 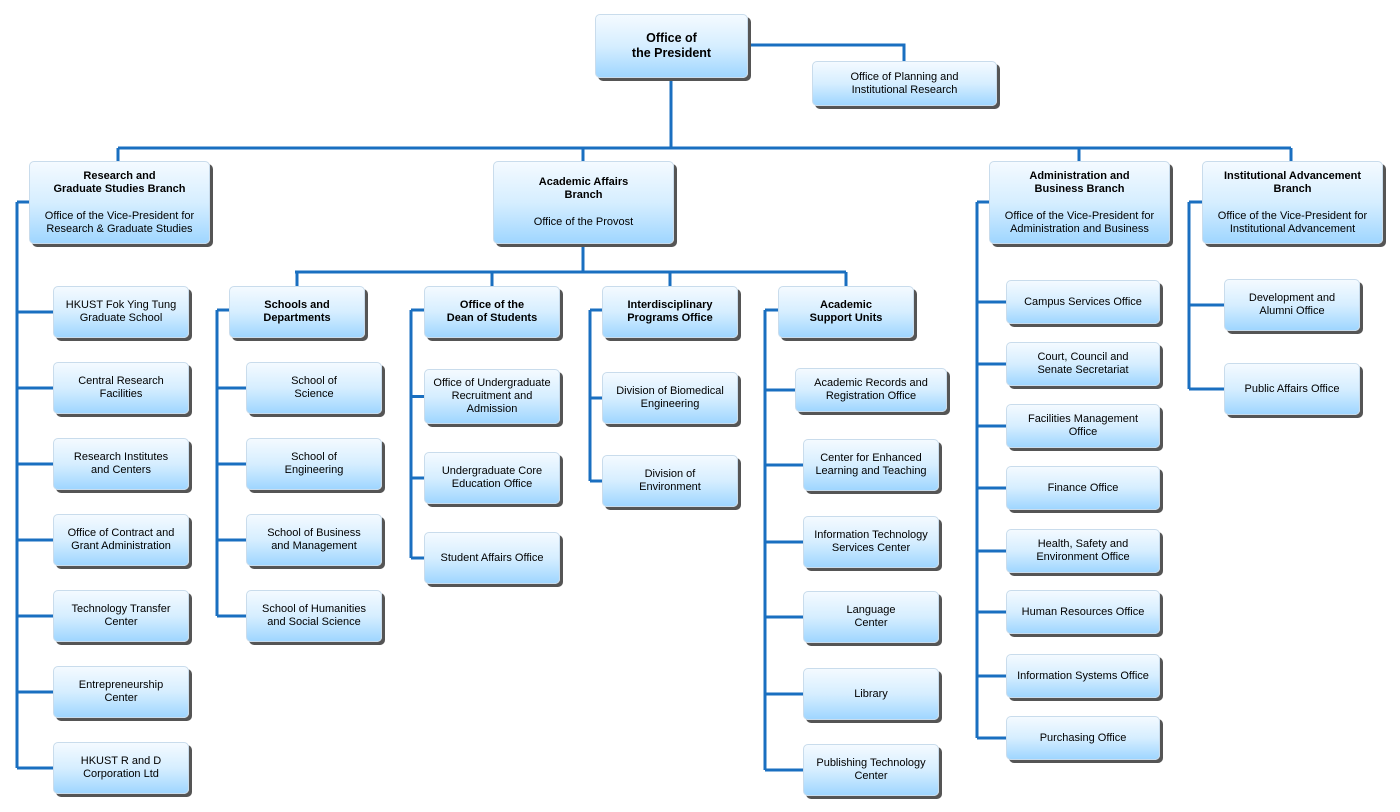 I want to click on group-dean: Office of the Dean of Students, so click(x=492, y=312).